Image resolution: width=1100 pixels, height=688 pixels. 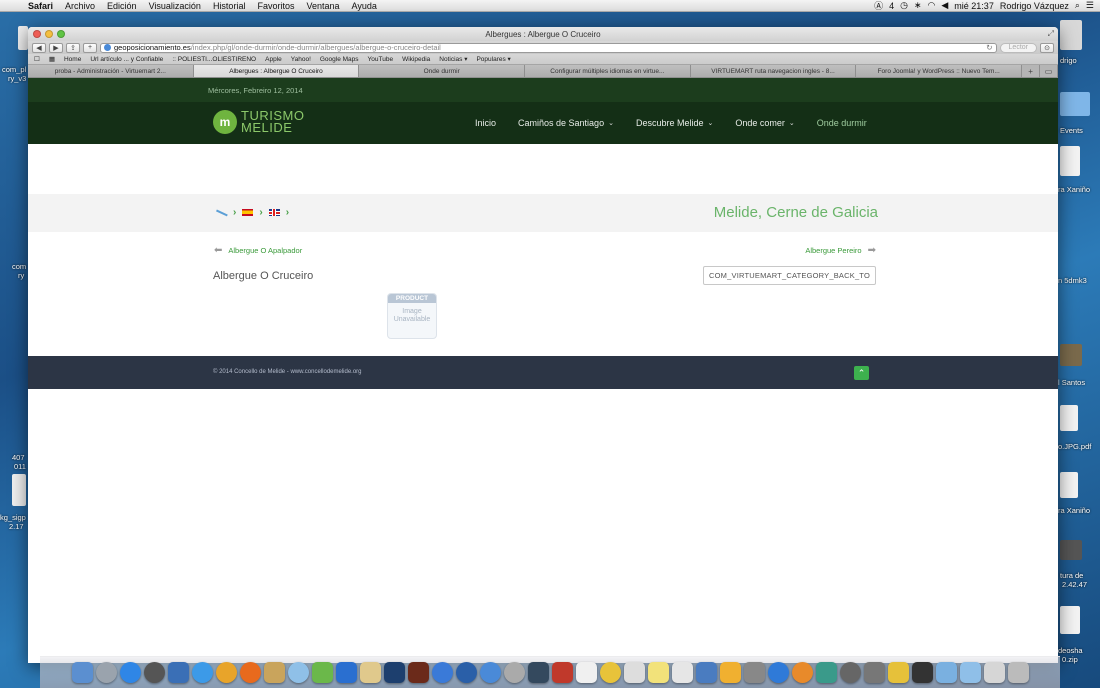 What do you see at coordinates (273, 59) in the screenshot?
I see `bookmark-apple: Apple` at bounding box center [273, 59].